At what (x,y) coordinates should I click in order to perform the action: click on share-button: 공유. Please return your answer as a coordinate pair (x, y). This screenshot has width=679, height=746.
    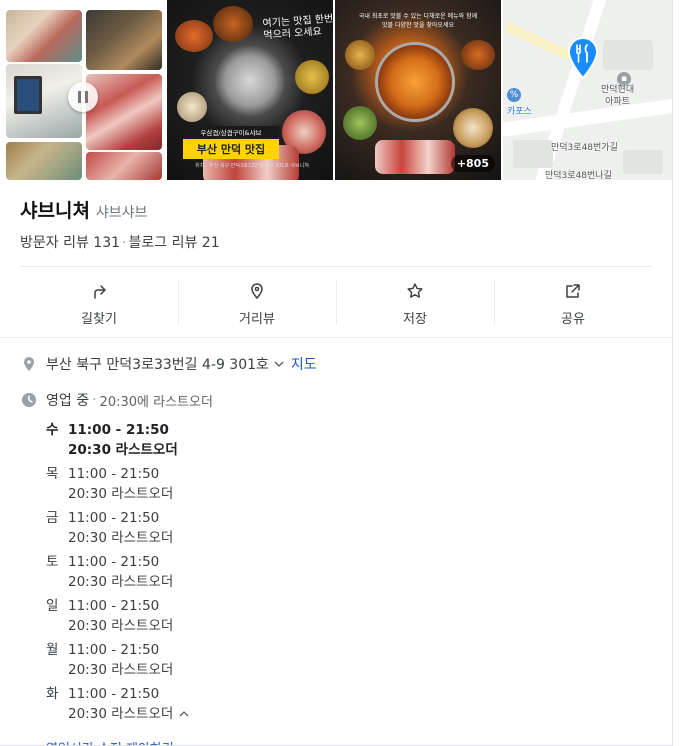
    Looking at the image, I should click on (573, 304).